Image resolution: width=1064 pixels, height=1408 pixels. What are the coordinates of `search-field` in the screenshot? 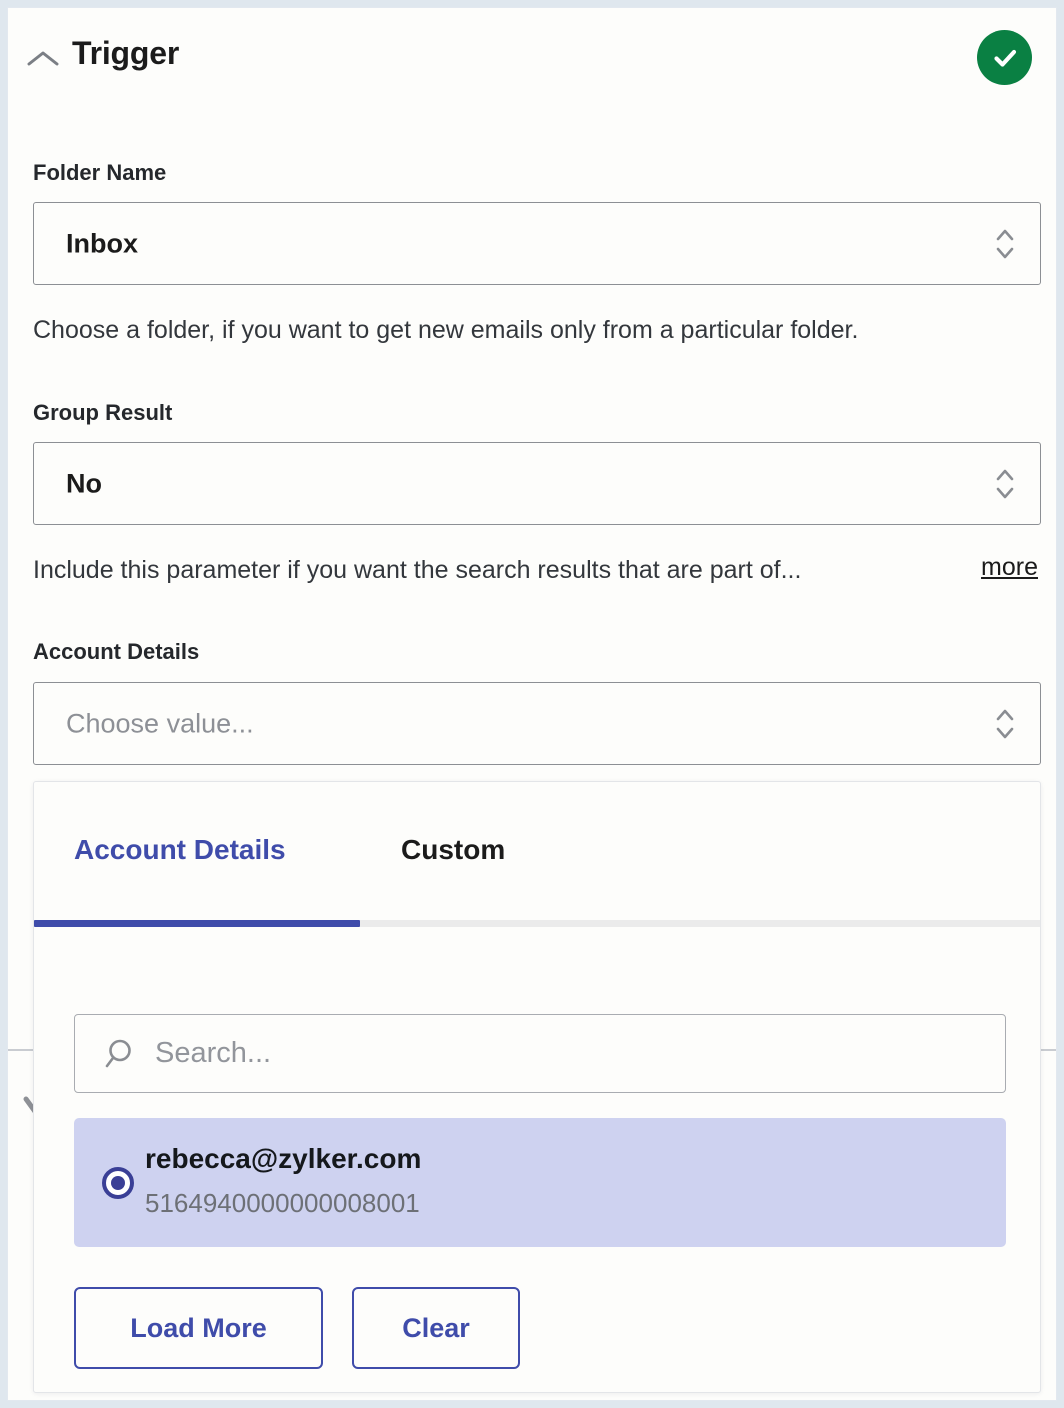 It's located at (540, 1053).